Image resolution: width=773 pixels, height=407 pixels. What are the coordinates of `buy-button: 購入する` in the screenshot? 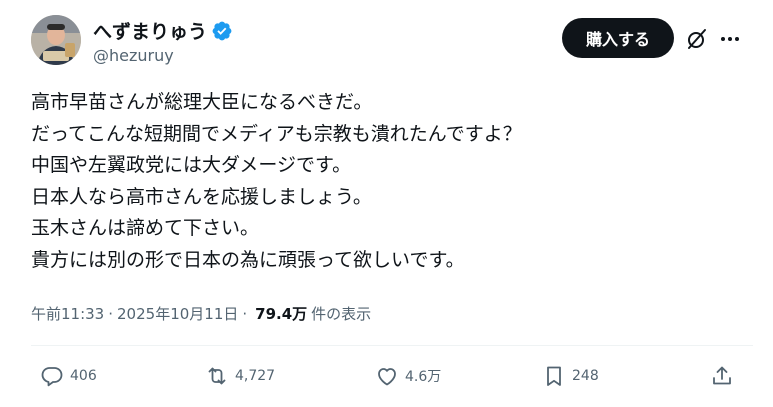 It's located at (618, 38).